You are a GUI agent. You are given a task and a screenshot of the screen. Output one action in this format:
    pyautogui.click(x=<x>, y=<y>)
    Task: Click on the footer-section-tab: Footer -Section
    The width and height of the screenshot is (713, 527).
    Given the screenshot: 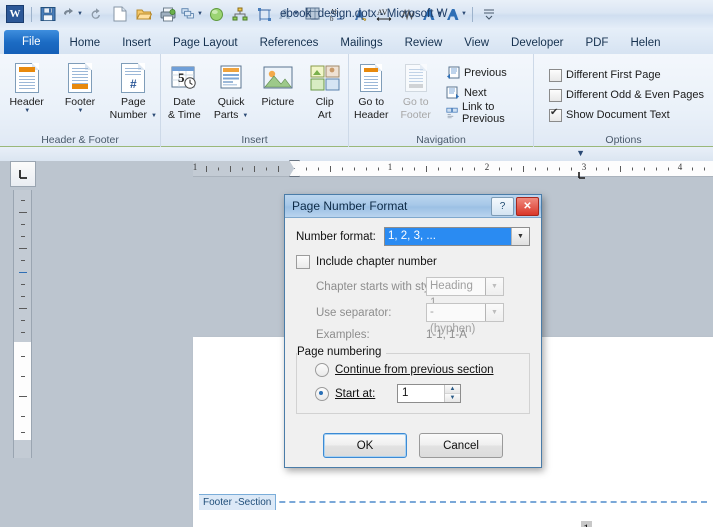 What is the action you would take?
    pyautogui.click(x=238, y=502)
    